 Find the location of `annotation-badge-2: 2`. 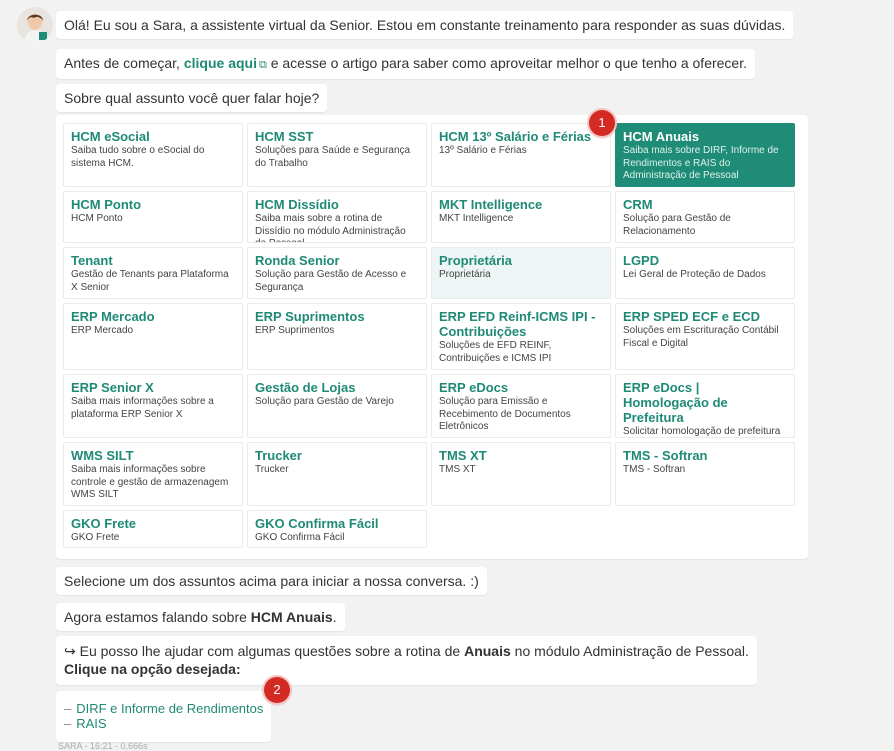

annotation-badge-2: 2 is located at coordinates (277, 690).